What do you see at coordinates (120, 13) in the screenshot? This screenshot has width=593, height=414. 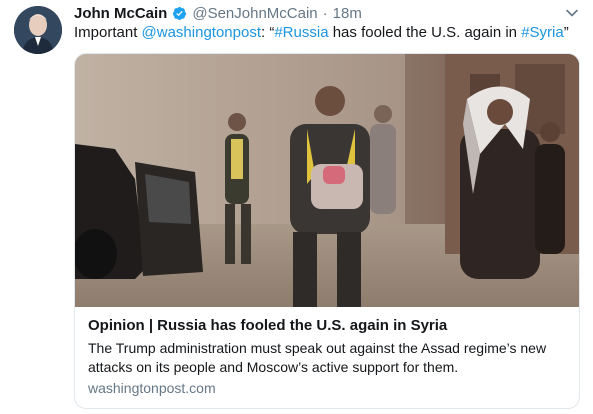 I see `author-name: John McCain` at bounding box center [120, 13].